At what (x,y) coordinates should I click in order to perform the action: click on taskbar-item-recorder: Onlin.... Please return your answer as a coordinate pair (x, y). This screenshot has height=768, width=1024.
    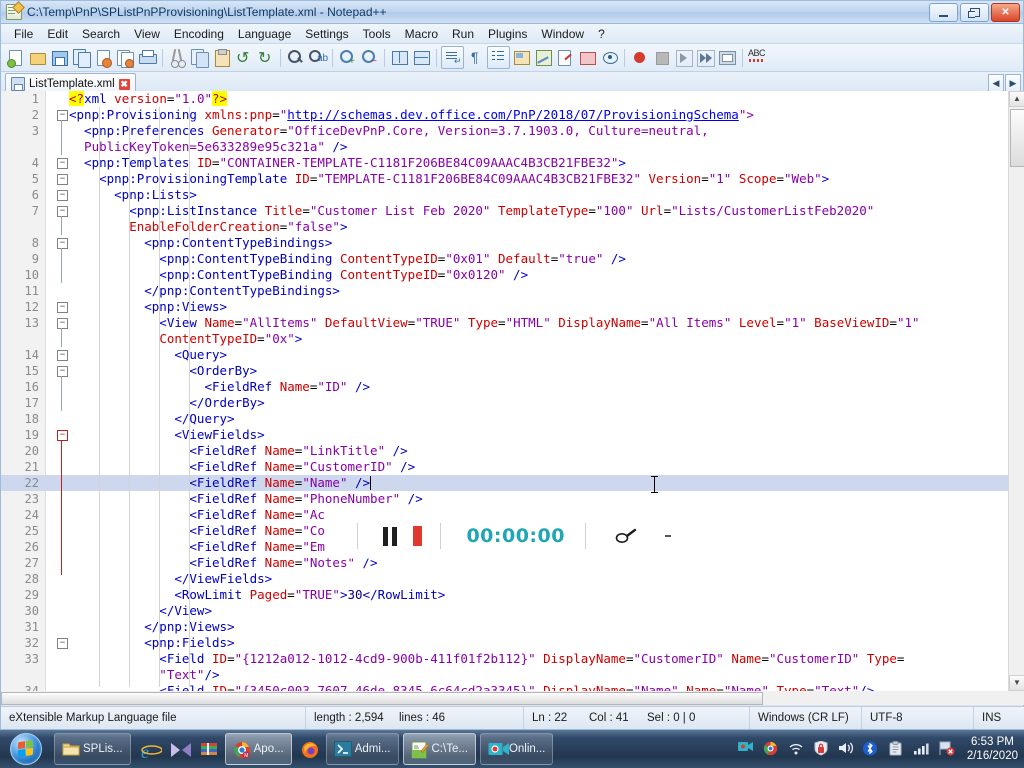
    Looking at the image, I should click on (516, 749).